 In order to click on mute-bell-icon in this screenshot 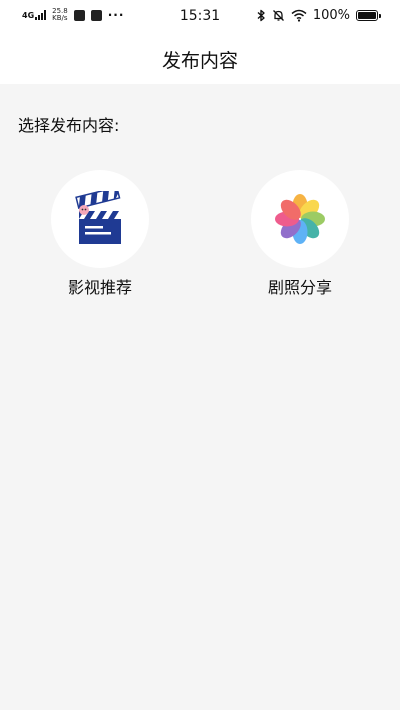, I will do `click(278, 15)`.